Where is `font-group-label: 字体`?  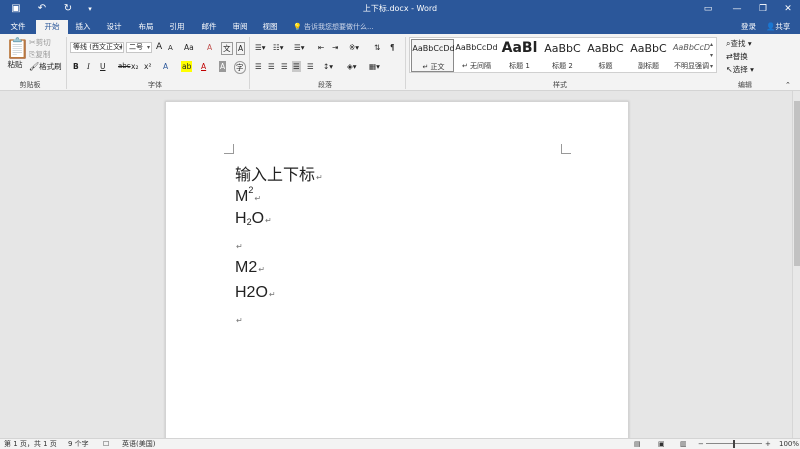
font-group-label: 字体 is located at coordinates (155, 85).